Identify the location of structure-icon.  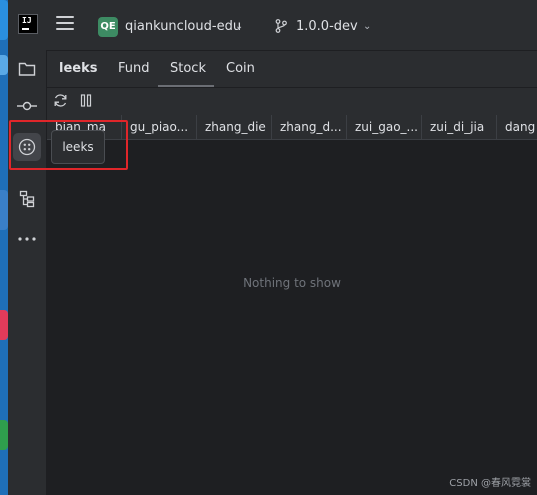
(27, 199).